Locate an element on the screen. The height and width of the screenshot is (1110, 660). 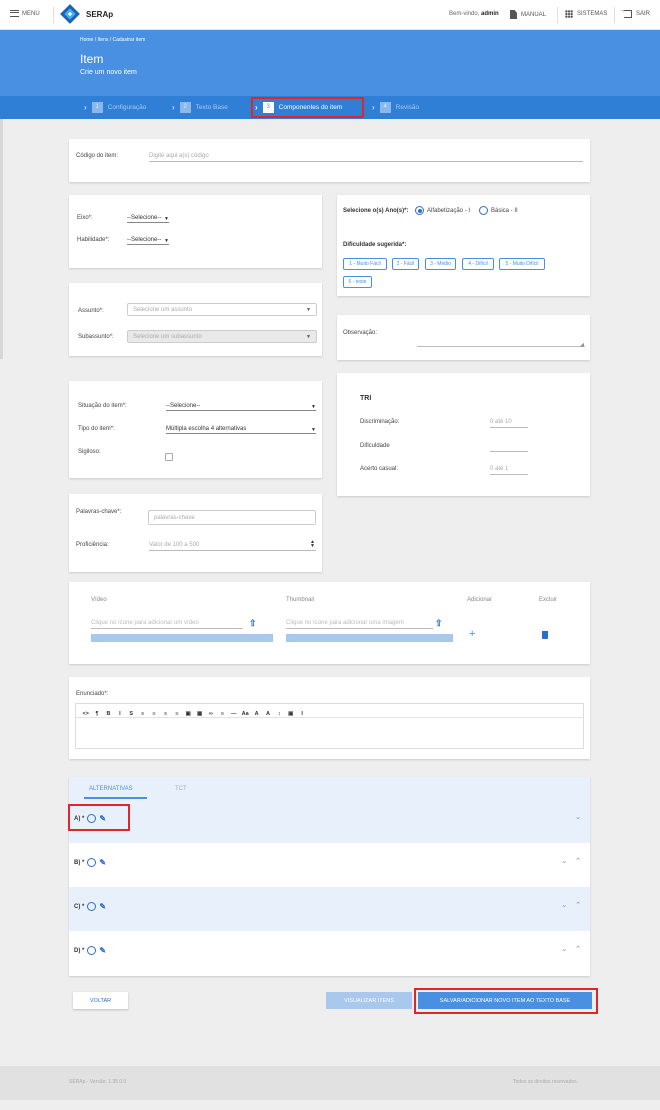
exit-link: SAIR is located at coordinates (634, 12).